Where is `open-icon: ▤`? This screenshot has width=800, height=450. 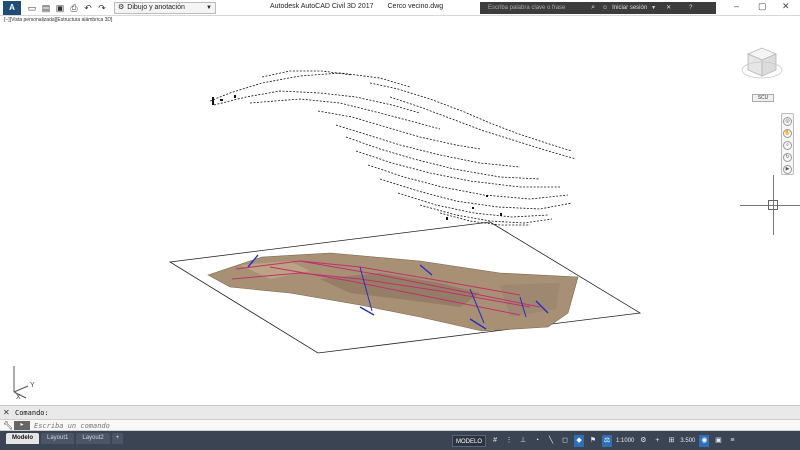 open-icon: ▤ is located at coordinates (46, 8).